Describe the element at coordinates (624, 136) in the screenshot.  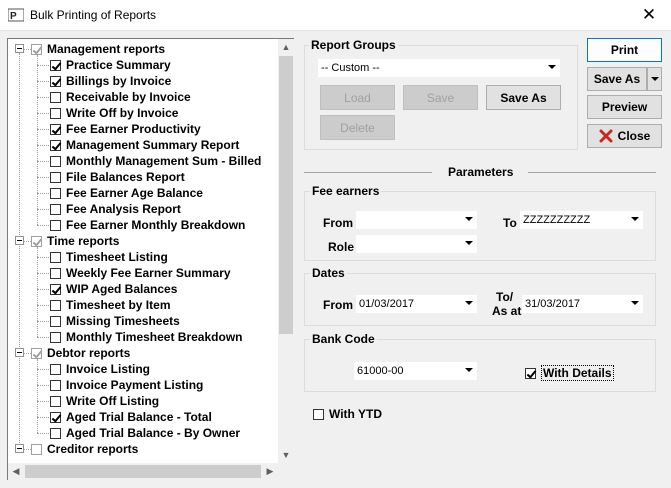
I see `close-button: Close` at that location.